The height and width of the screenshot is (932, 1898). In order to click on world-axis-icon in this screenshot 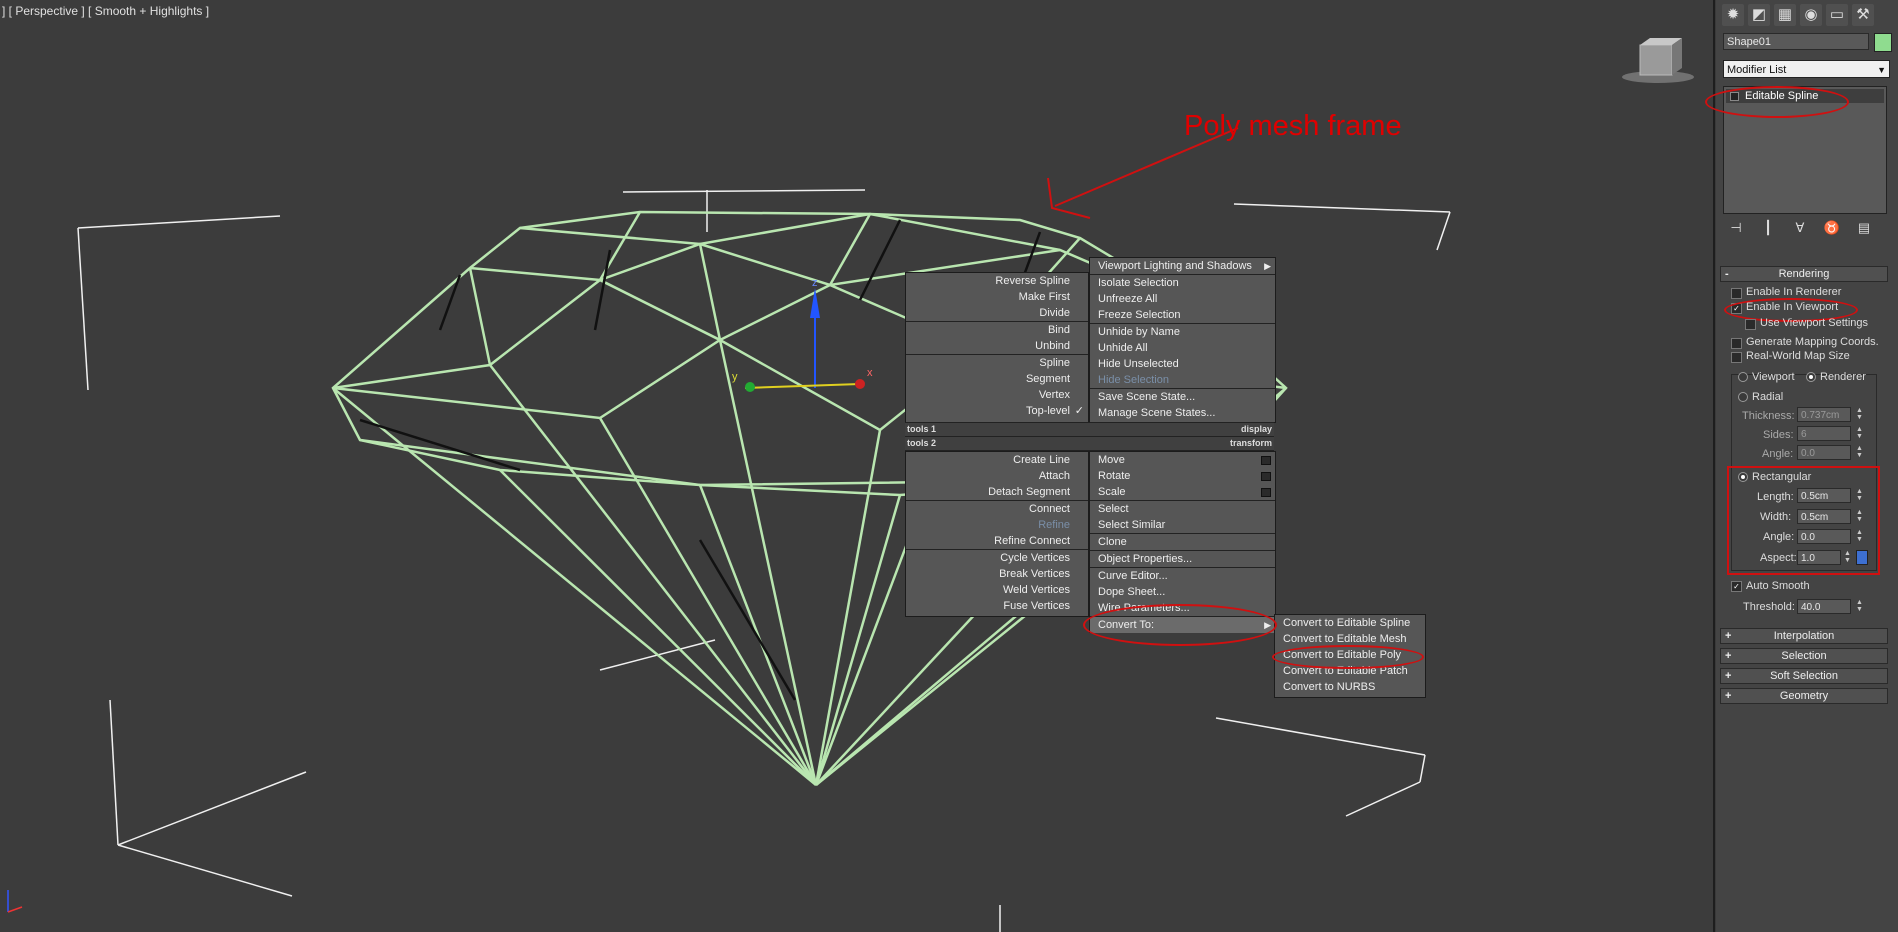, I will do `click(15, 901)`.